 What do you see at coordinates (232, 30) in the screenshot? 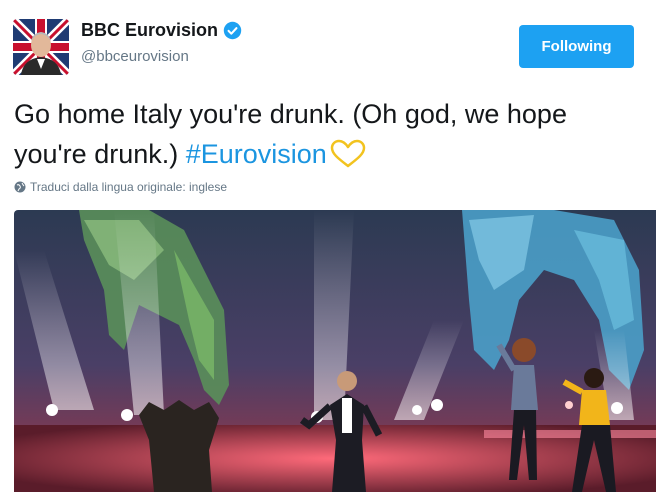
I see `verified-badge-icon` at bounding box center [232, 30].